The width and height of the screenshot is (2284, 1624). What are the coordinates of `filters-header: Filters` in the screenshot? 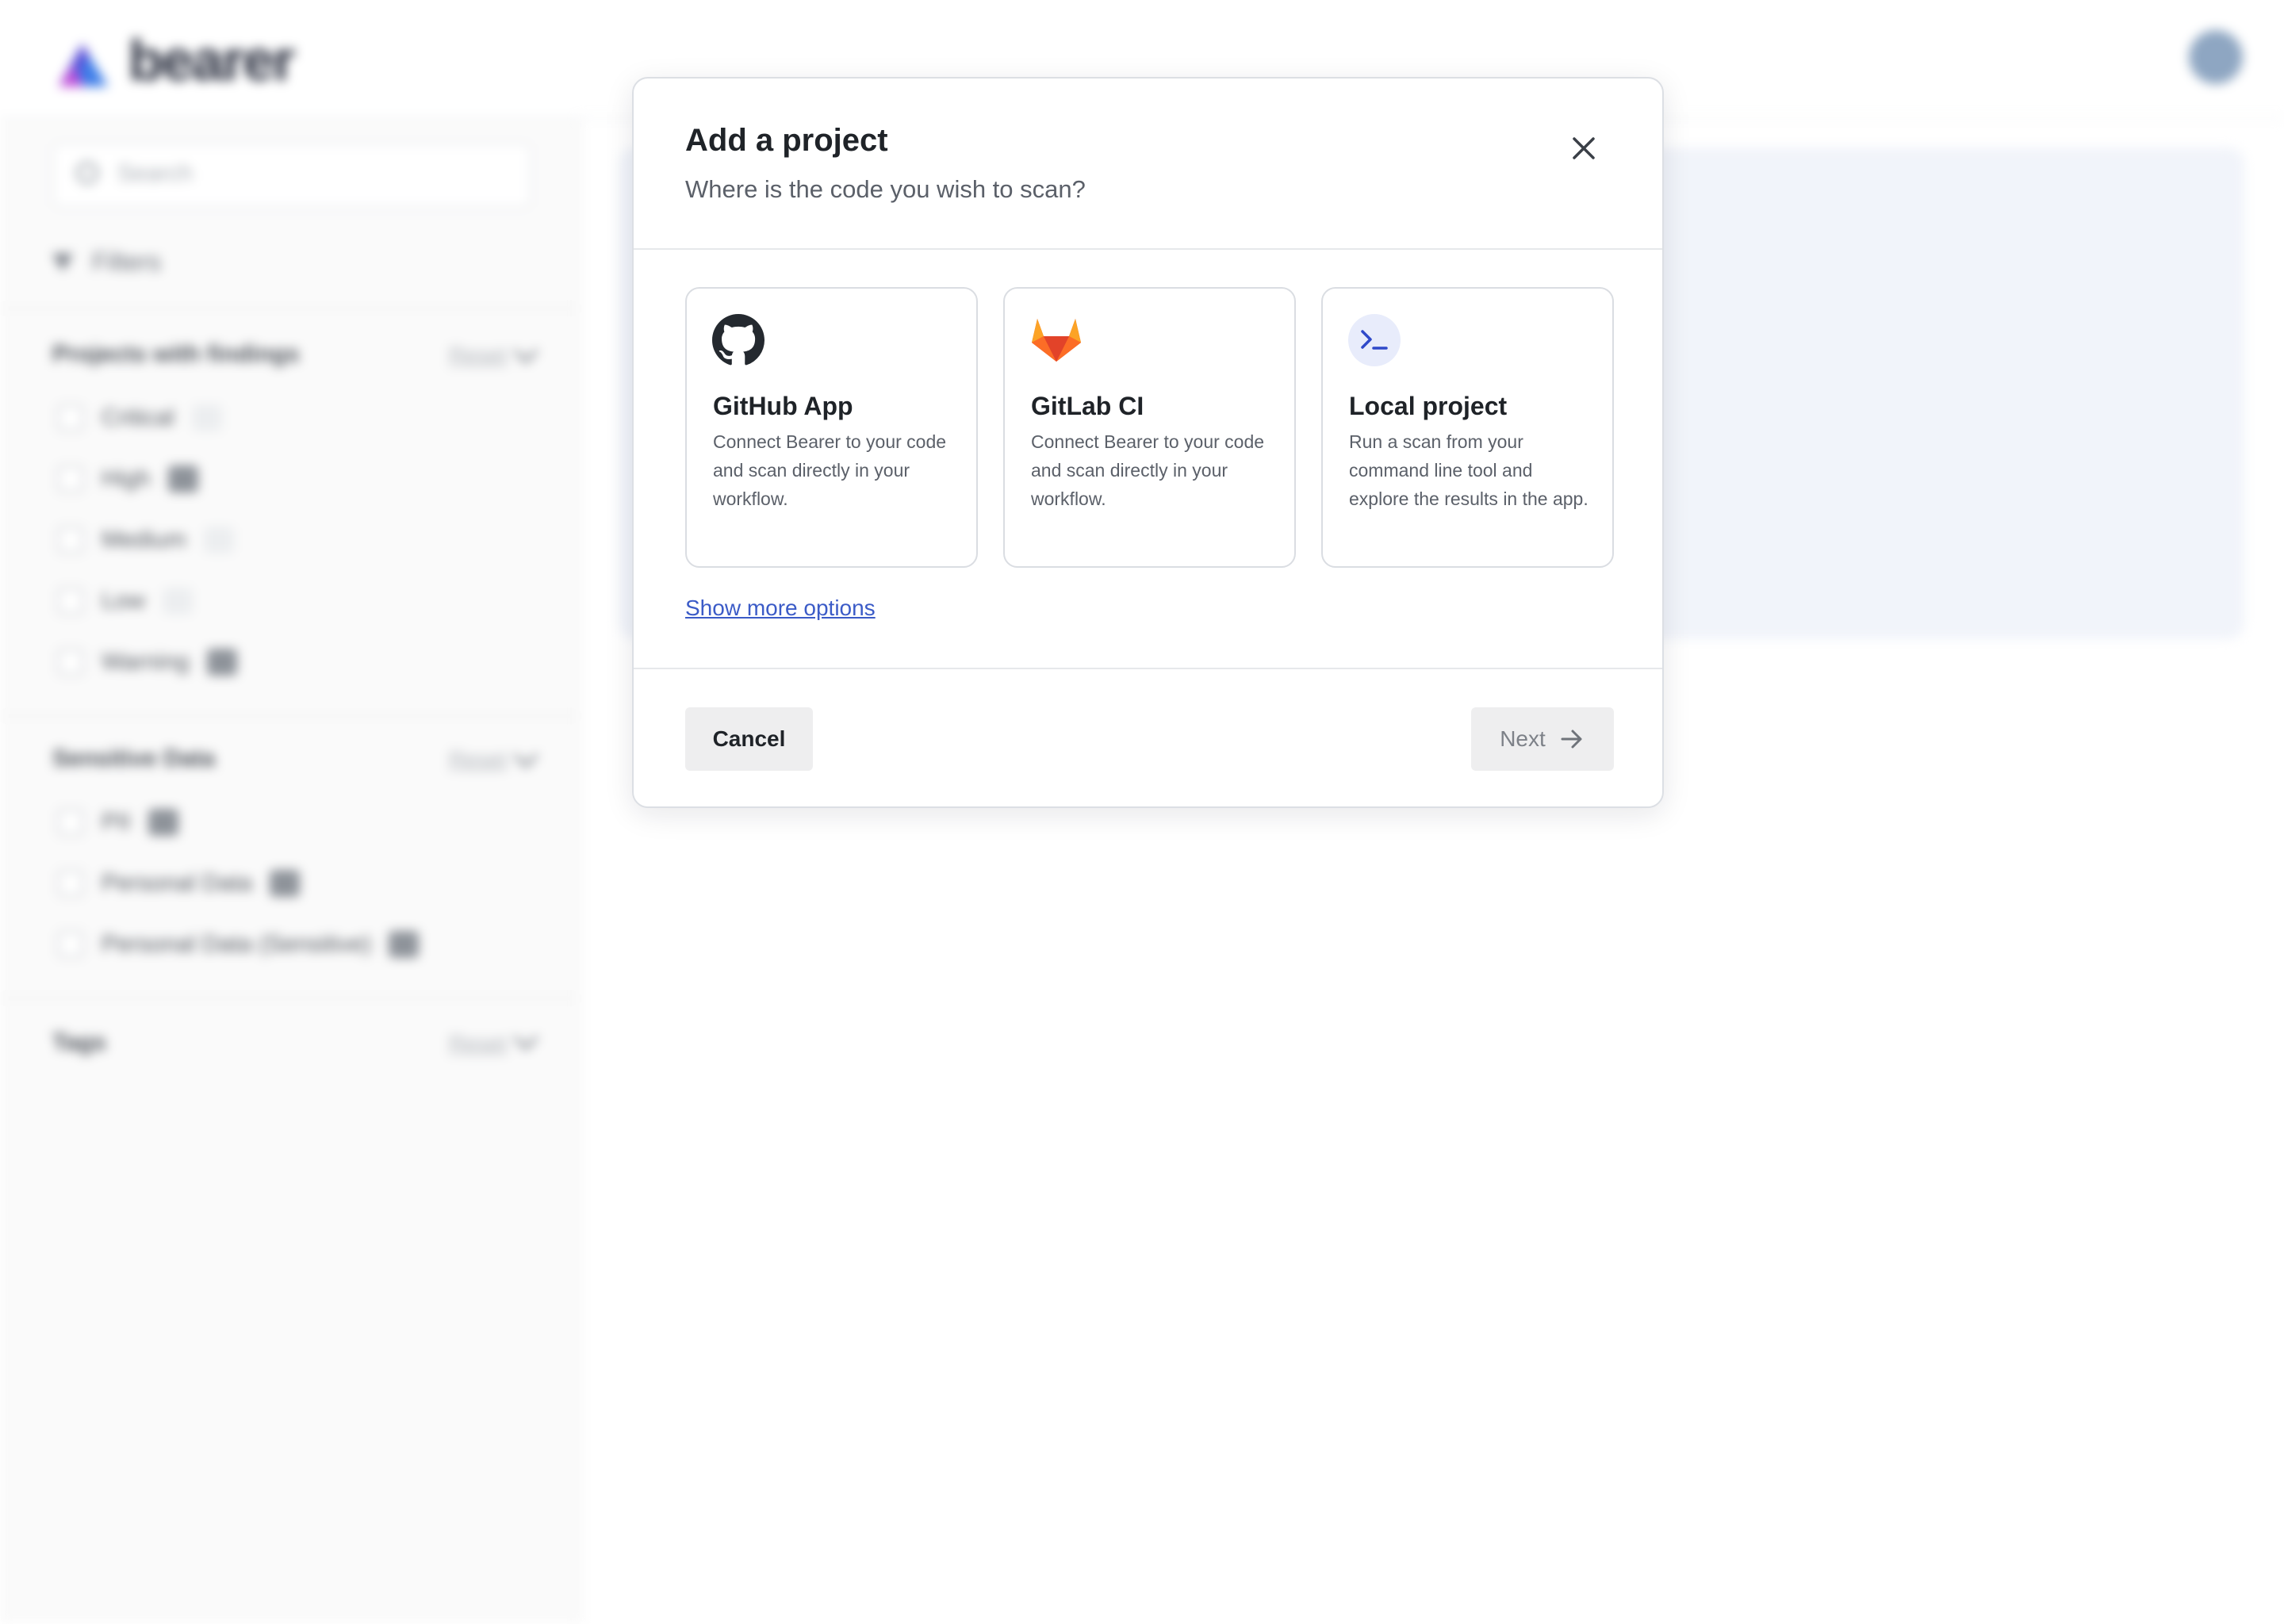 It's located at (106, 262).